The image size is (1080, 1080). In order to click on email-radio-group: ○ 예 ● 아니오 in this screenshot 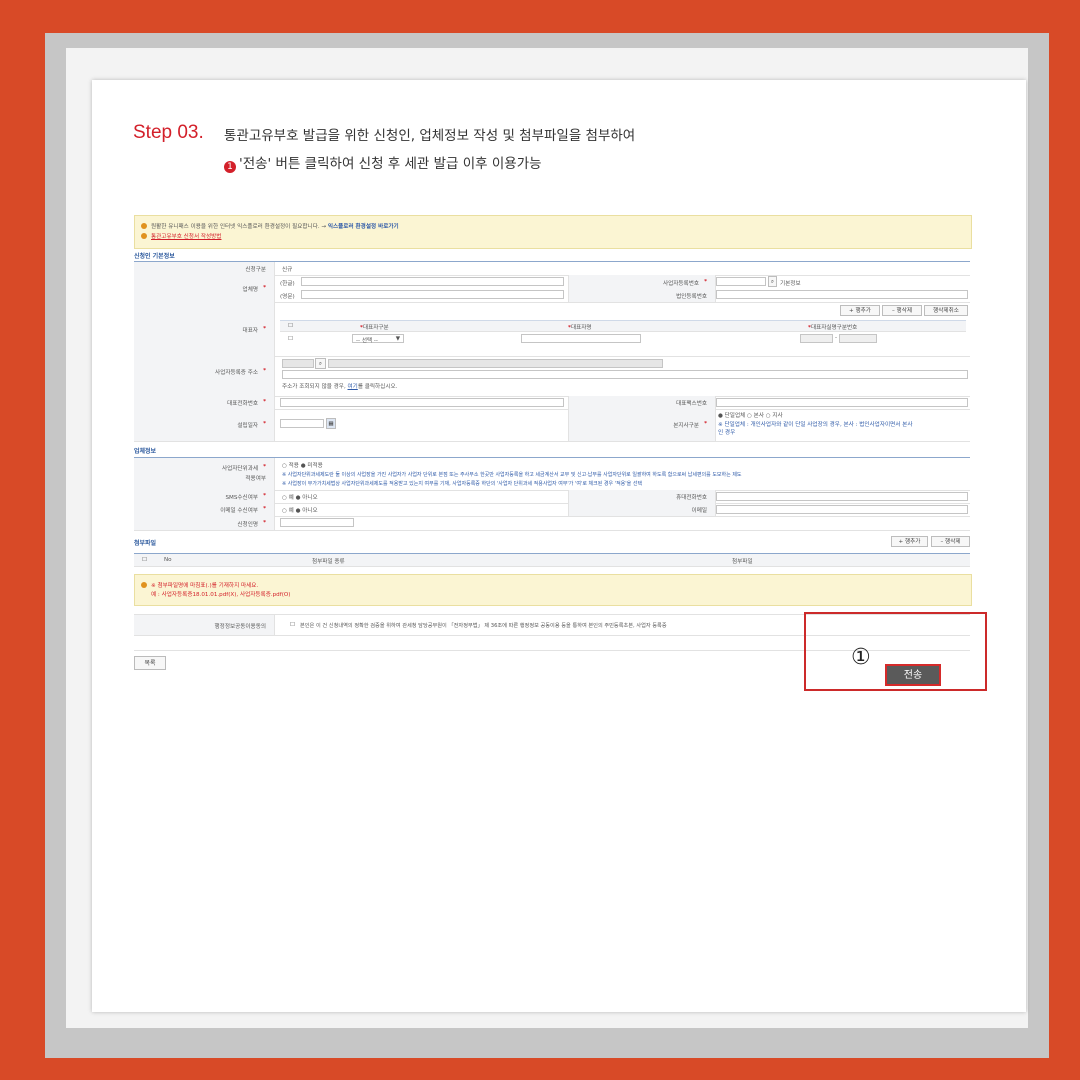, I will do `click(300, 510)`.